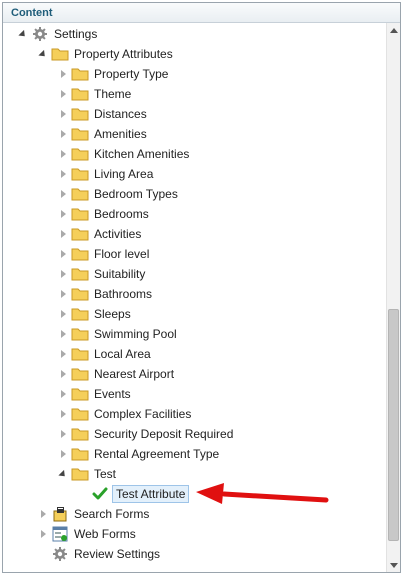 This screenshot has height=577, width=404. What do you see at coordinates (136, 194) in the screenshot?
I see `tree-label-attribute: Bedroom Types` at bounding box center [136, 194].